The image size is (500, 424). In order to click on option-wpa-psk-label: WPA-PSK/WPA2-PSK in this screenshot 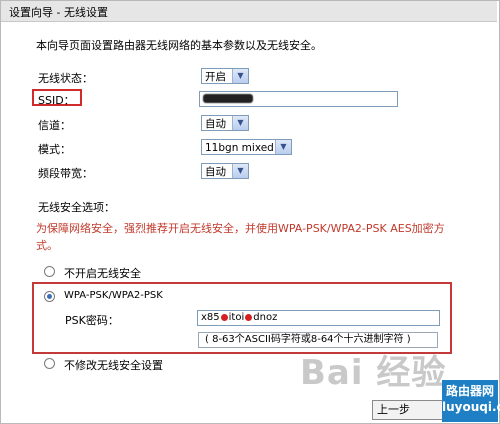, I will do `click(113, 295)`.